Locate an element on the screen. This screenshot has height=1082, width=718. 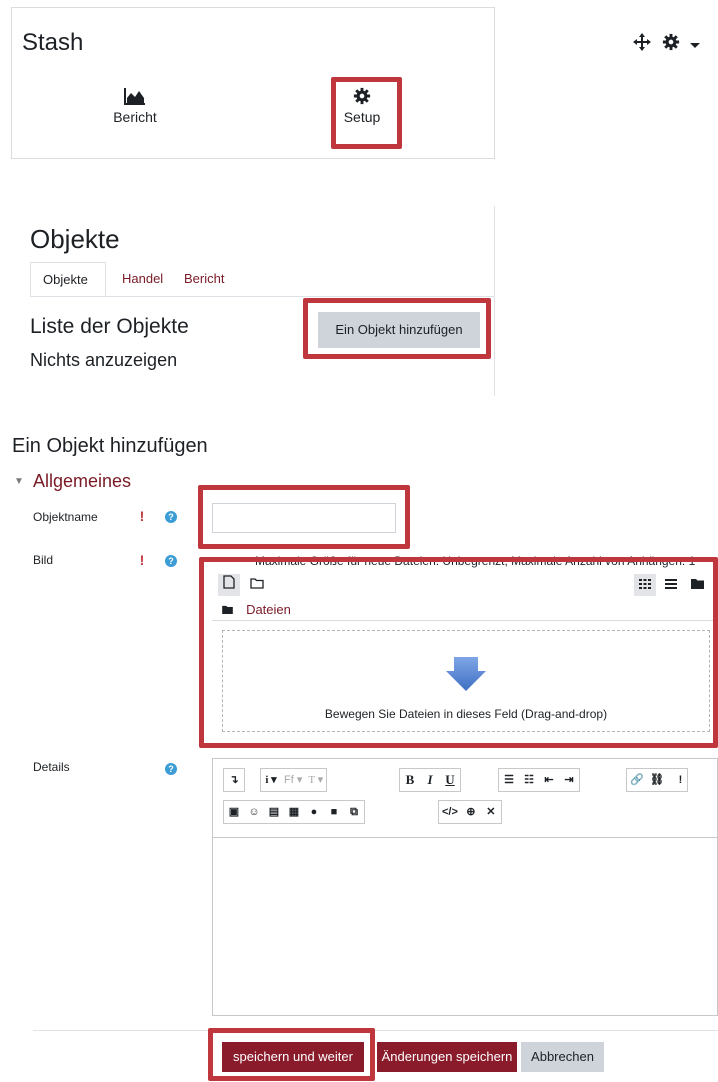
toolbar-group: ▣ ☺ ▤ ▦ ● ■ ⧉ is located at coordinates (294, 812).